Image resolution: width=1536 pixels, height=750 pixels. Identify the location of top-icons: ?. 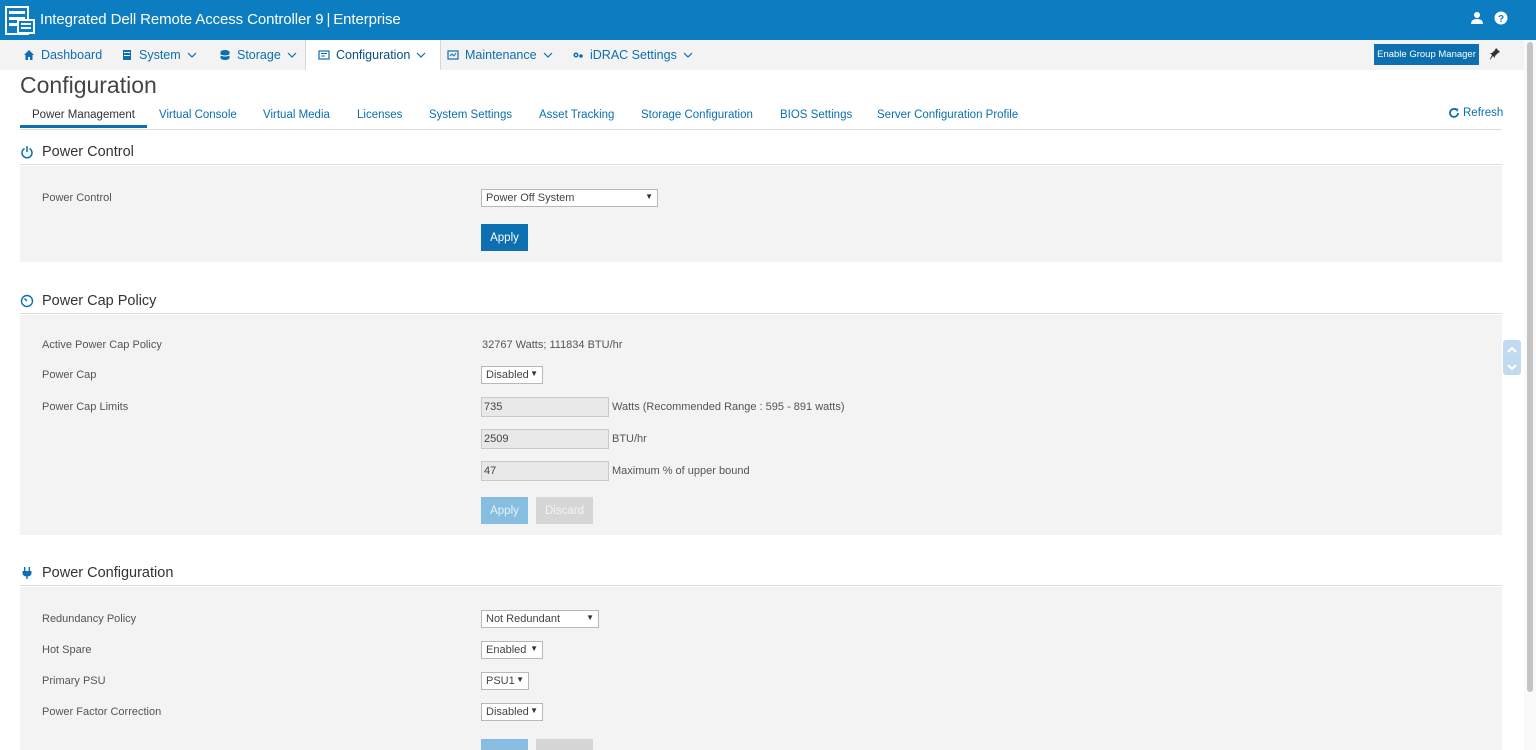
(1489, 18).